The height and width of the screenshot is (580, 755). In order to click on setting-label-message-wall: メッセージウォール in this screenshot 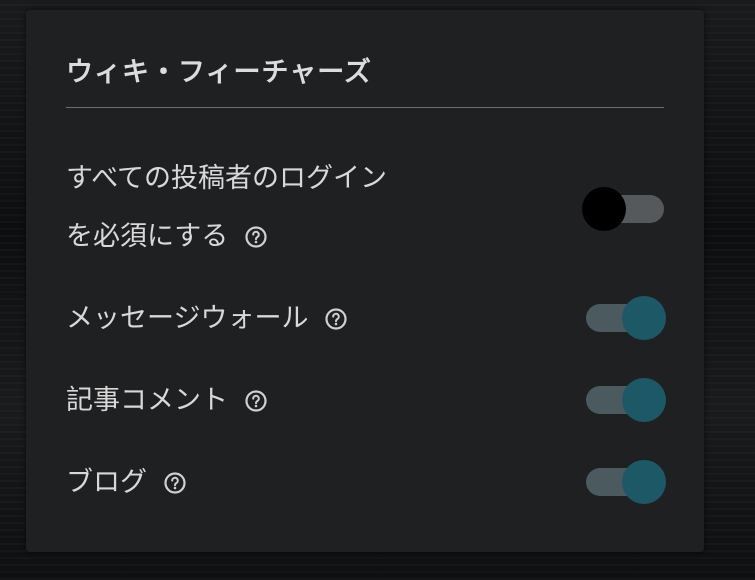, I will do `click(187, 318)`.